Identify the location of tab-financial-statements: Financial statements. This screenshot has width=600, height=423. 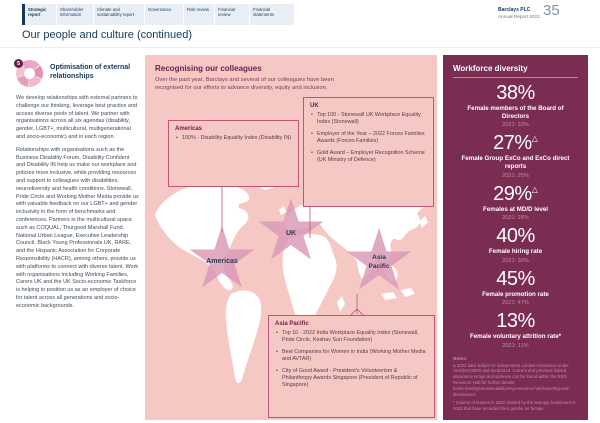
(272, 14).